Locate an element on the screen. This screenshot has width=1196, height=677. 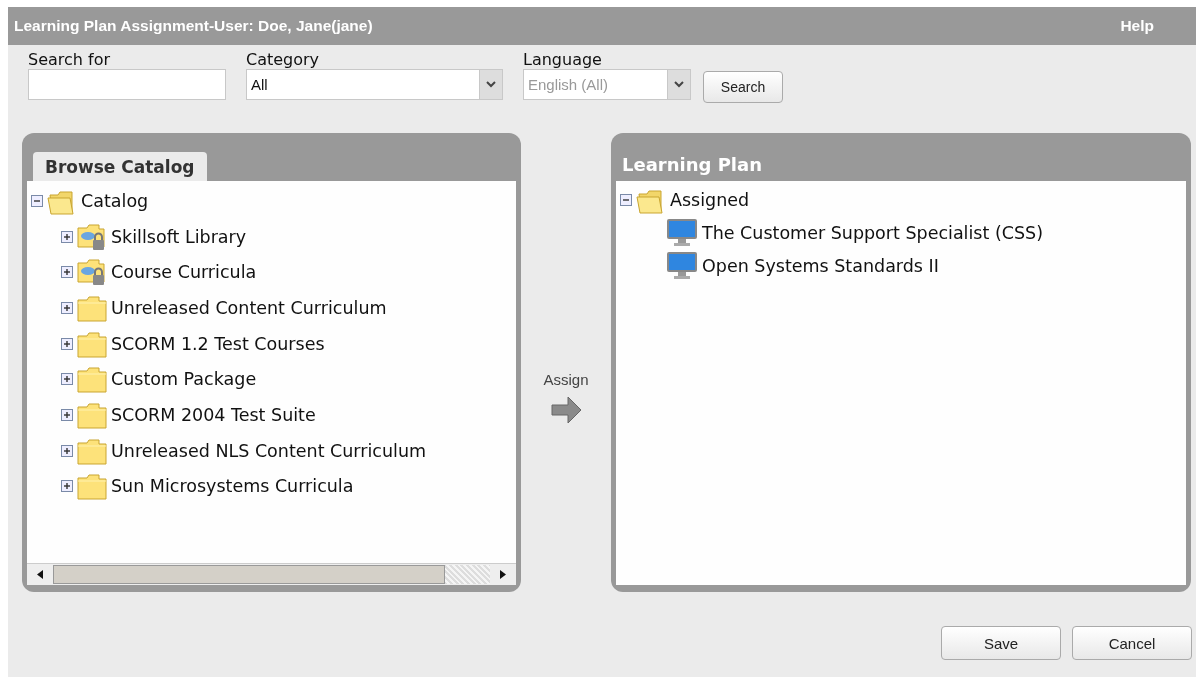
tree-item: Assigned is located at coordinates (710, 199).